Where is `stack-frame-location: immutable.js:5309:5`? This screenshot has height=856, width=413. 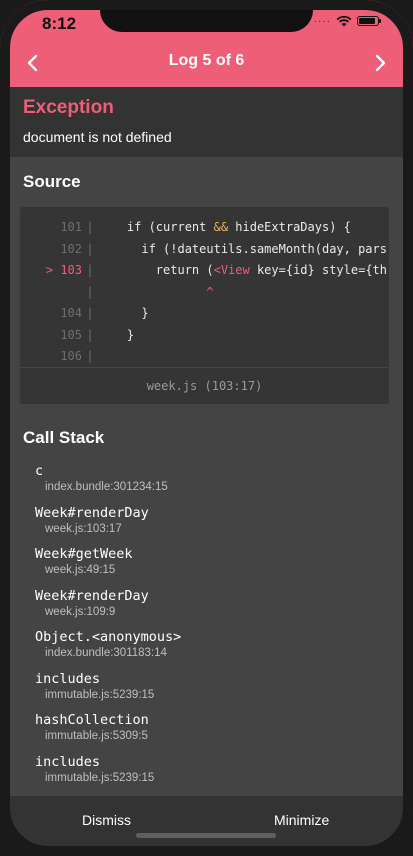
stack-frame-location: immutable.js:5309:5 is located at coordinates (96, 736).